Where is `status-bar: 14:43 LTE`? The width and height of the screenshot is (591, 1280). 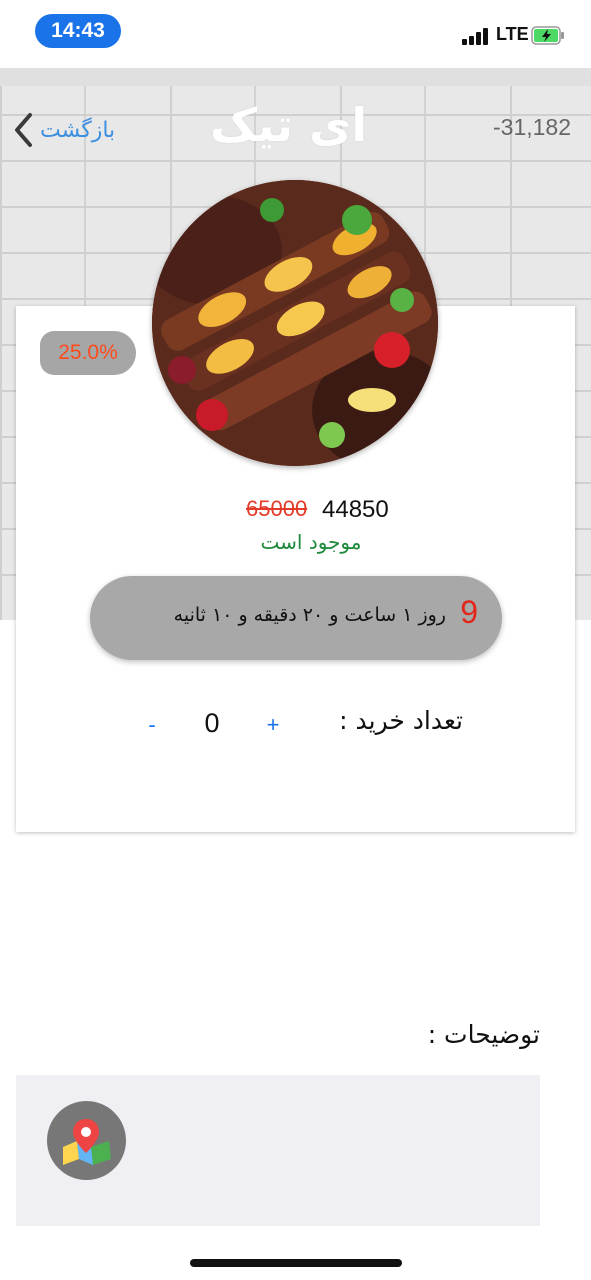 status-bar: 14:43 LTE is located at coordinates (295, 34).